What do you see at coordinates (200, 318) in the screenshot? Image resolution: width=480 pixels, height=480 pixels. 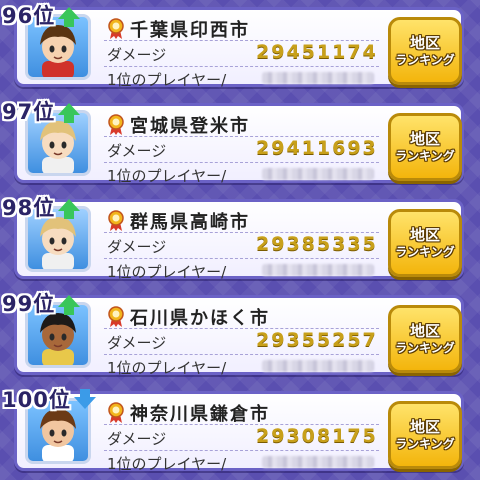 I see `region-name: 石川県かほく市` at bounding box center [200, 318].